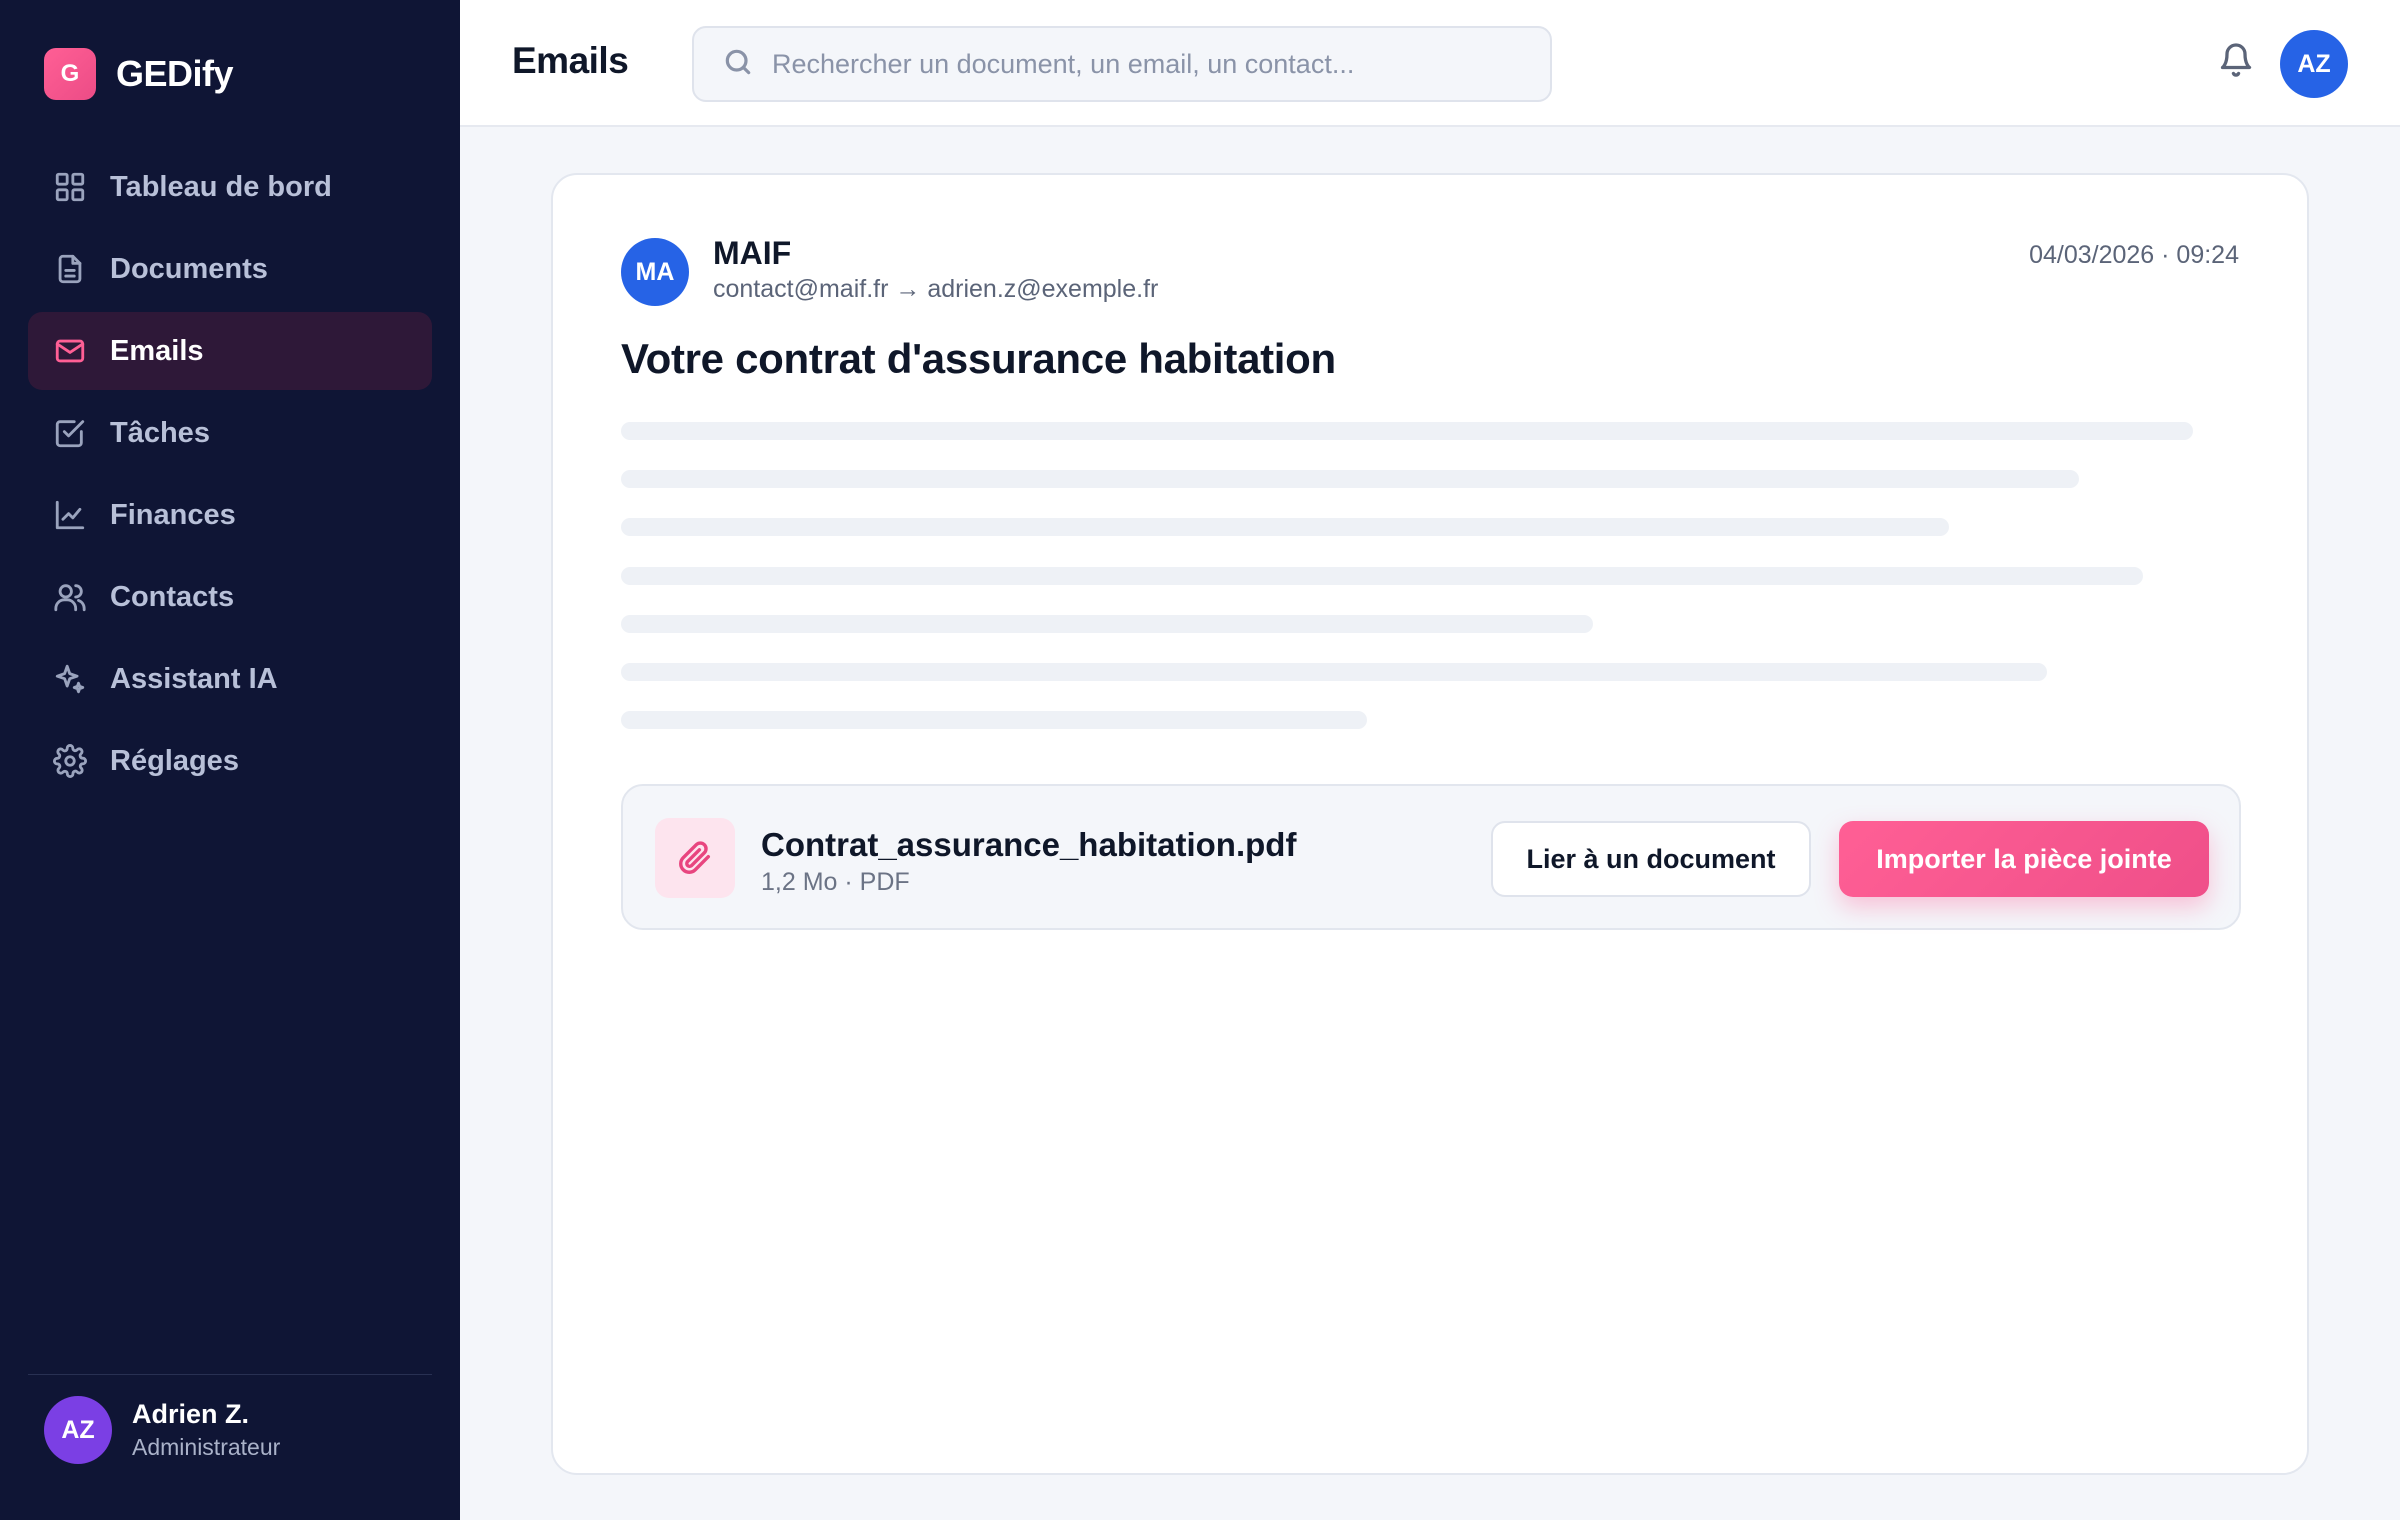 The width and height of the screenshot is (2400, 1520). What do you see at coordinates (2024, 859) in the screenshot?
I see `import-attachment-button: Importer la pièce jointe` at bounding box center [2024, 859].